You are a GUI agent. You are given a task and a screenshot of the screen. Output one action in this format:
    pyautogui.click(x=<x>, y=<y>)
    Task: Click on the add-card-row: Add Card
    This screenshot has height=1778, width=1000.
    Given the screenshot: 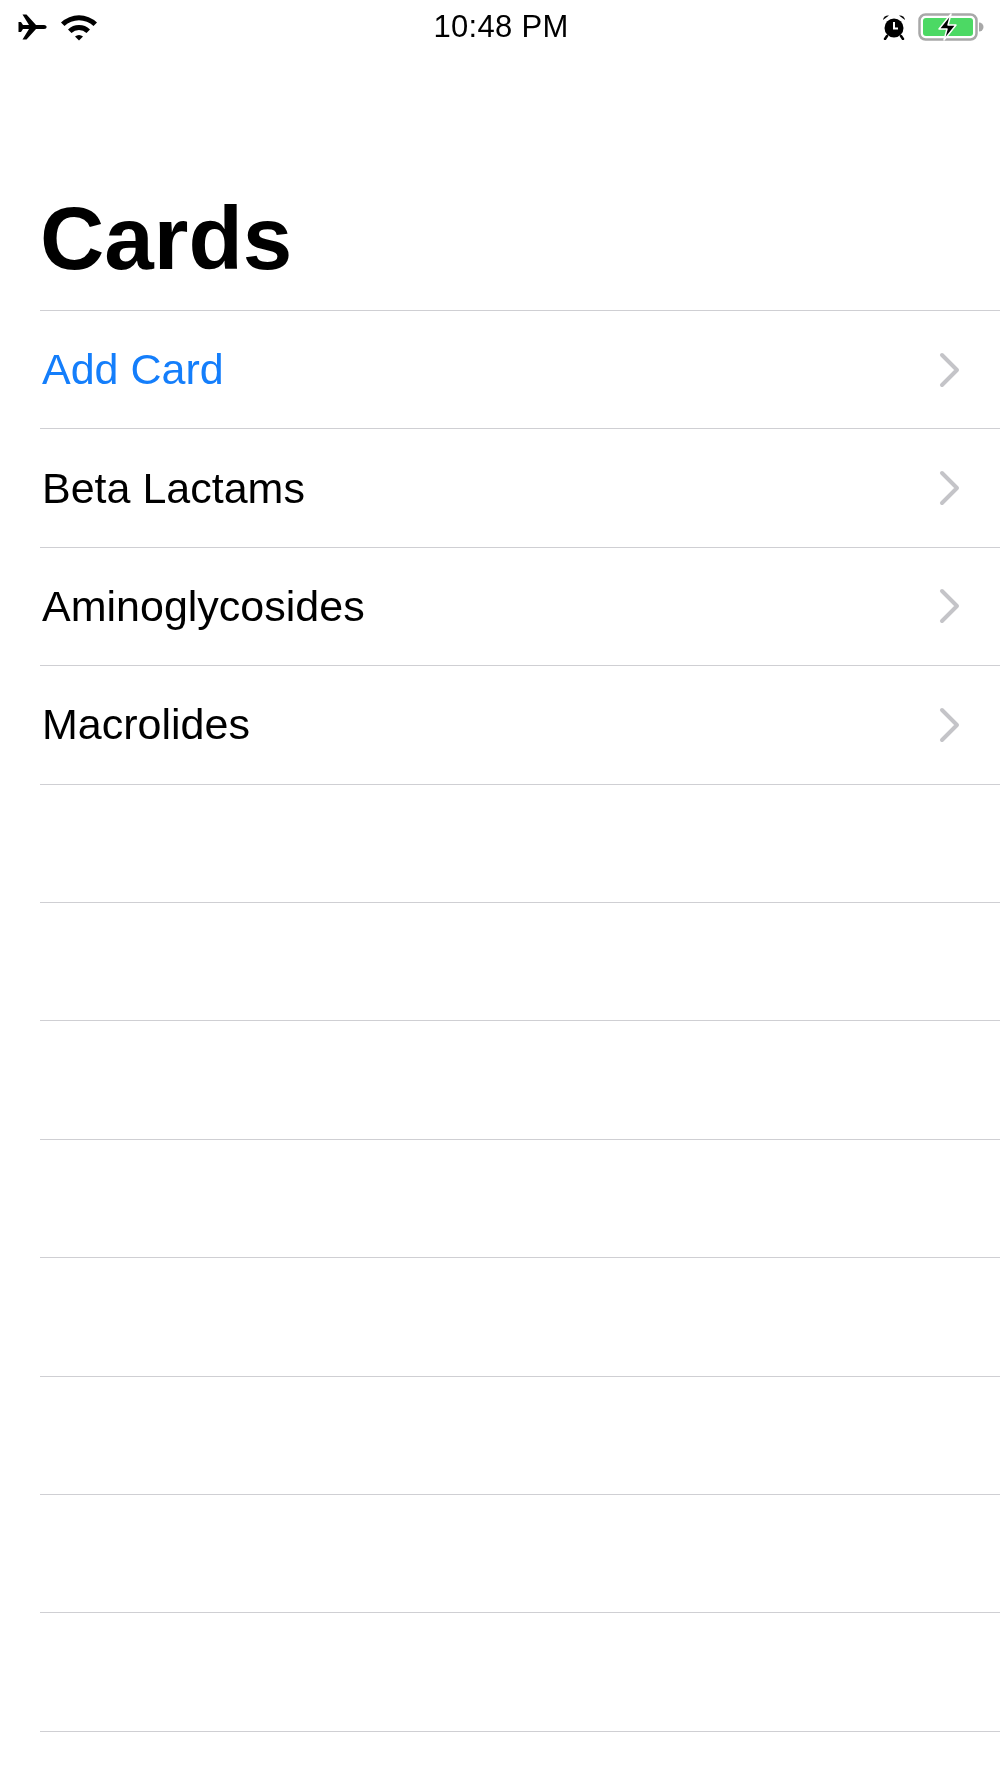 What is the action you would take?
    pyautogui.click(x=520, y=370)
    